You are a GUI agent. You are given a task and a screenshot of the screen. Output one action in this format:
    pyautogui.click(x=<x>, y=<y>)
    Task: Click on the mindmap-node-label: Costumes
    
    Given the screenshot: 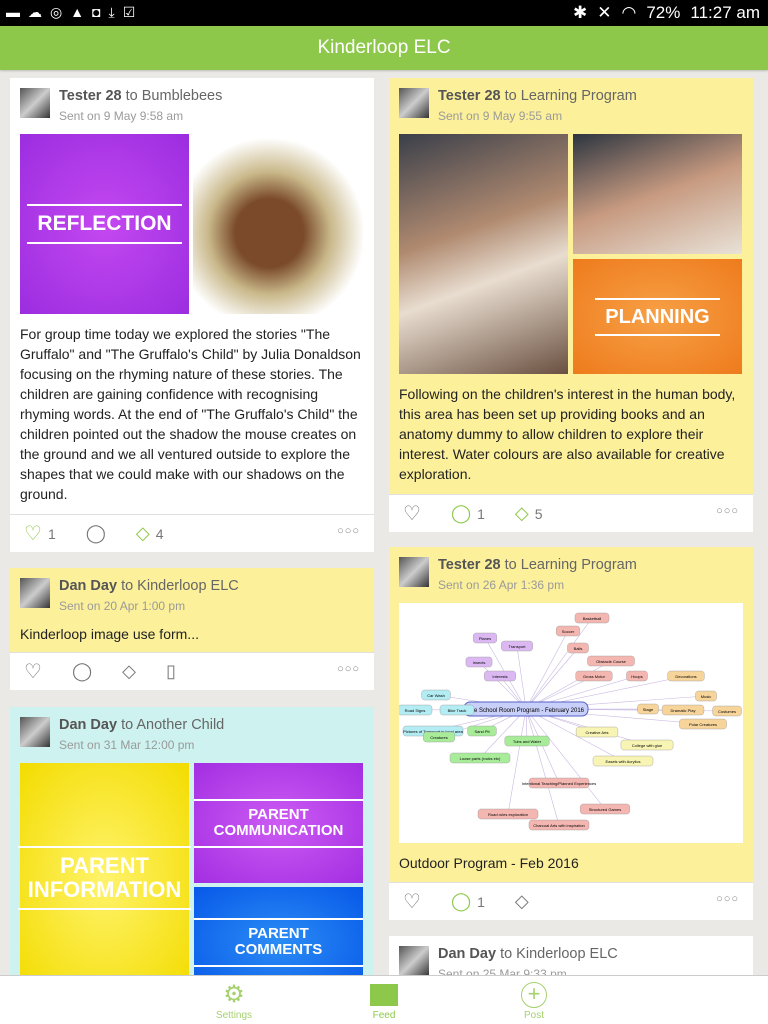 What is the action you would take?
    pyautogui.click(x=727, y=711)
    